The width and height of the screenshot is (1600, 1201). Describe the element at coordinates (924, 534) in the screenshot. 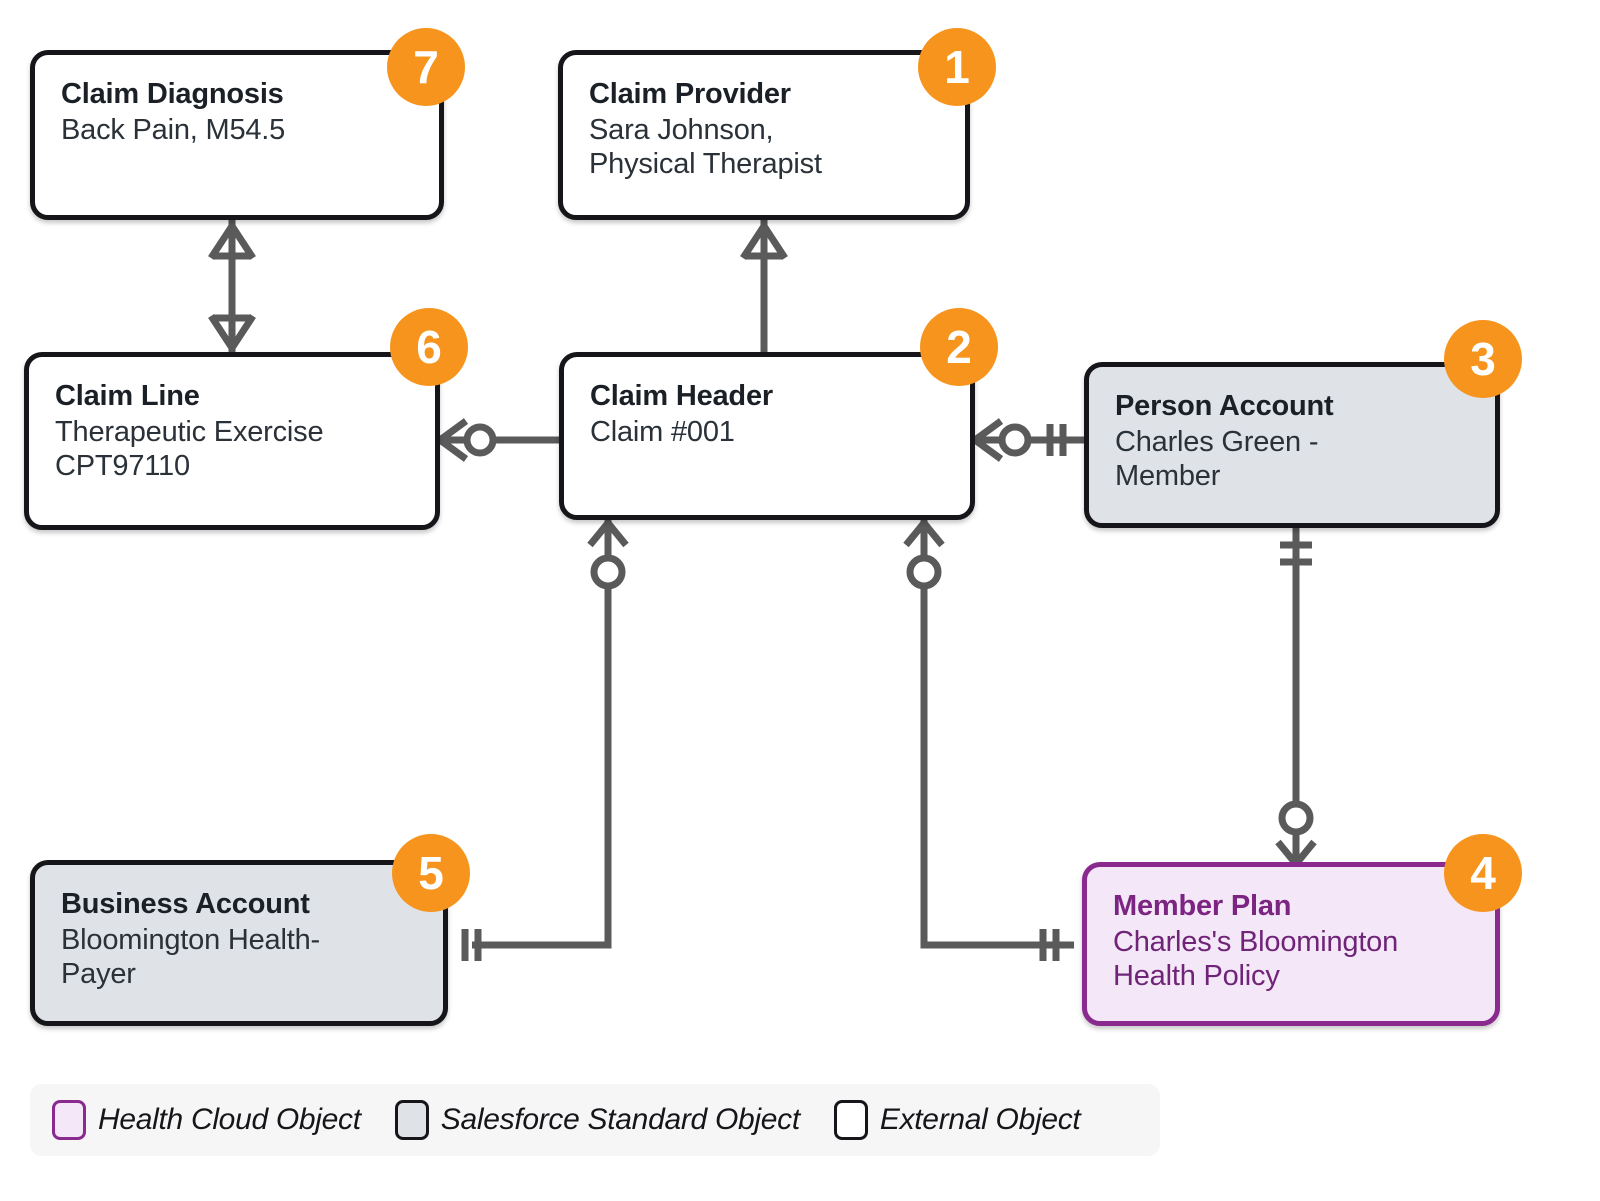

I see `crowsfoot-header-bottomright` at that location.